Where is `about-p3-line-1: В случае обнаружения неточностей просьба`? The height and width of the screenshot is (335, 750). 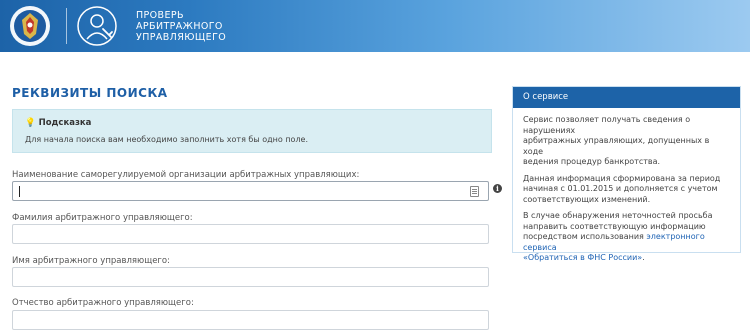 about-p3-line-1: В случае обнаружения неточностей просьба is located at coordinates (618, 215).